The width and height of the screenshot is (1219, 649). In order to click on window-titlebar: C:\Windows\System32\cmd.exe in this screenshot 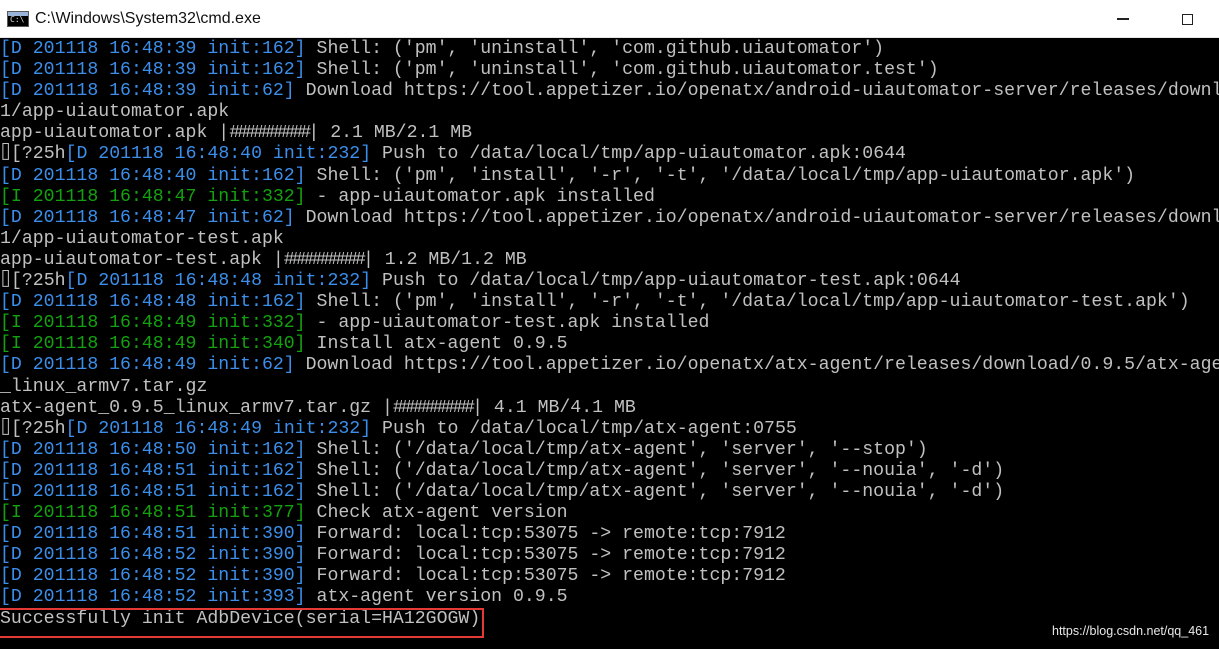, I will do `click(609, 19)`.